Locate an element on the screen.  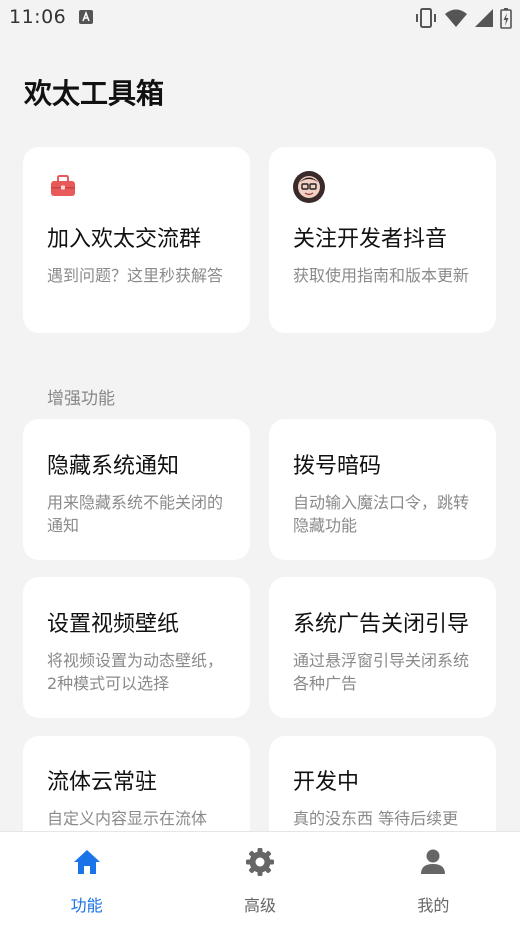
nav-label: 高级 is located at coordinates (259, 905).